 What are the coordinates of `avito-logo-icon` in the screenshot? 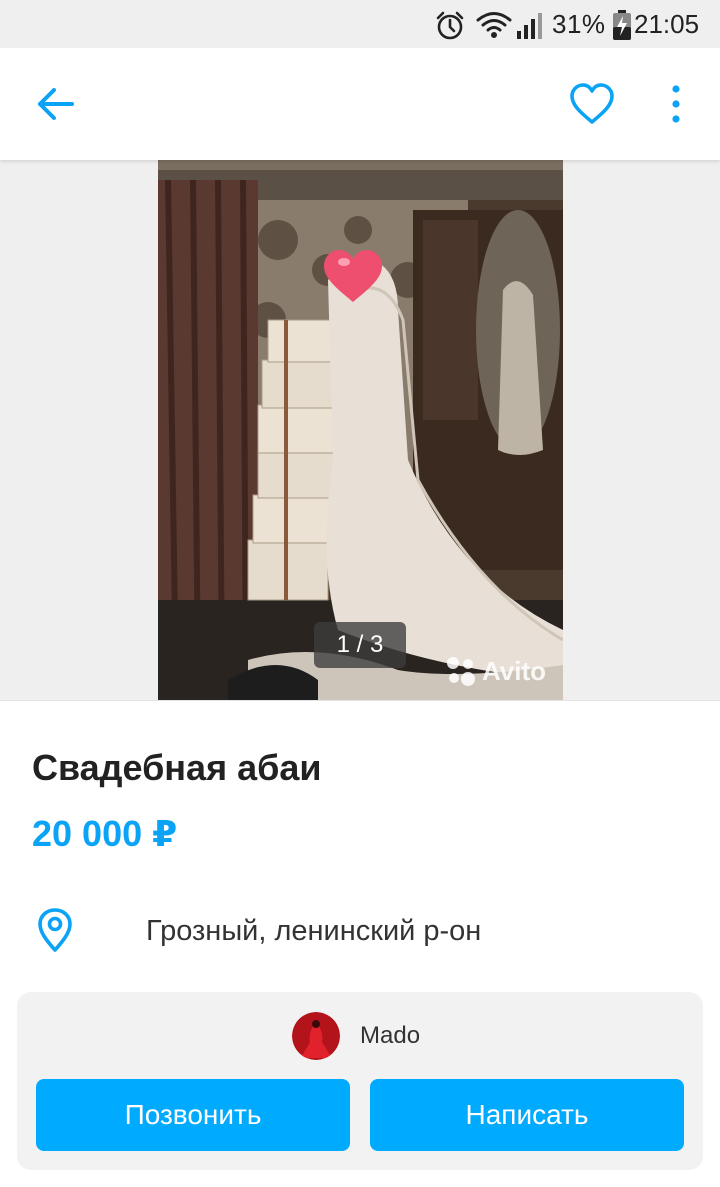 It's located at (461, 671).